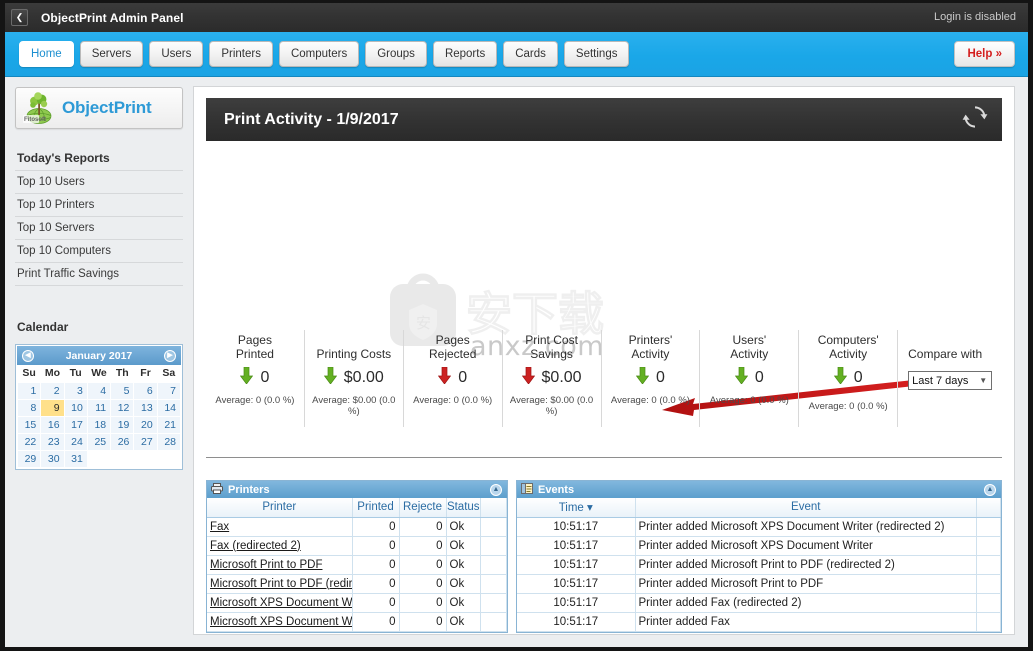 This screenshot has width=1033, height=651. I want to click on table-row: 10:51:17 Printer added Fax, so click(759, 622).